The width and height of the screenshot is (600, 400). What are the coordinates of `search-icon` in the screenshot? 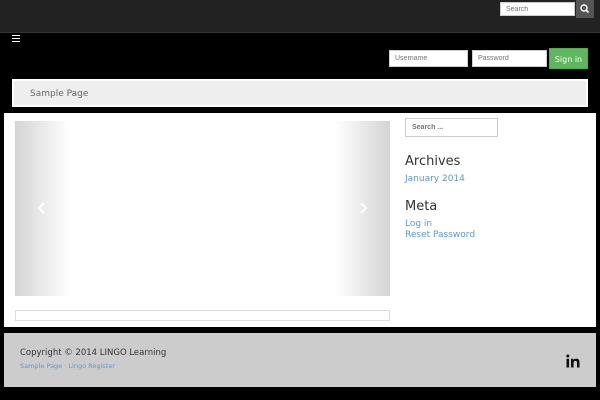 It's located at (585, 9).